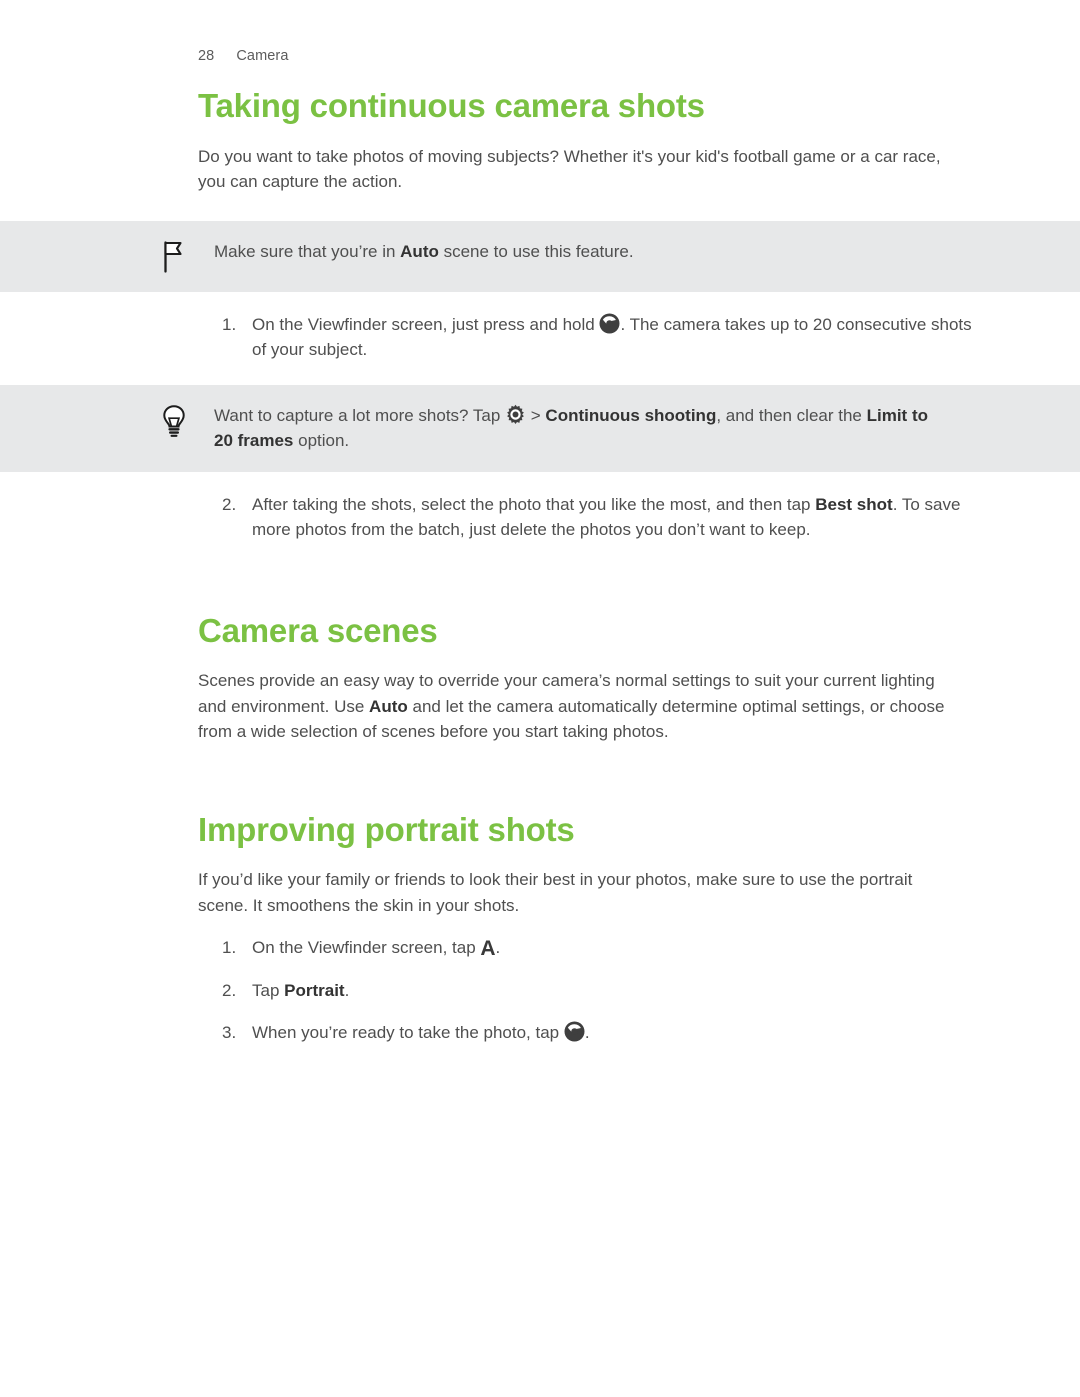  I want to click on lightbulb-icon, so click(174, 422).